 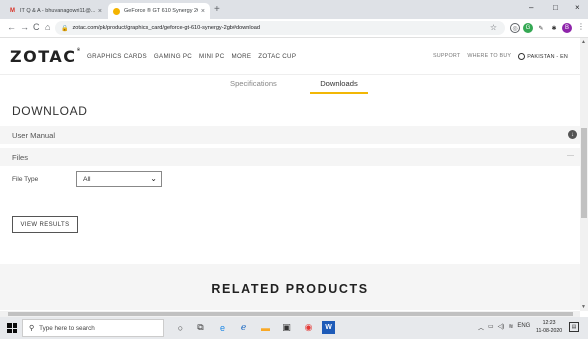 I want to click on task-view-icon: ⧉, so click(x=200, y=327).